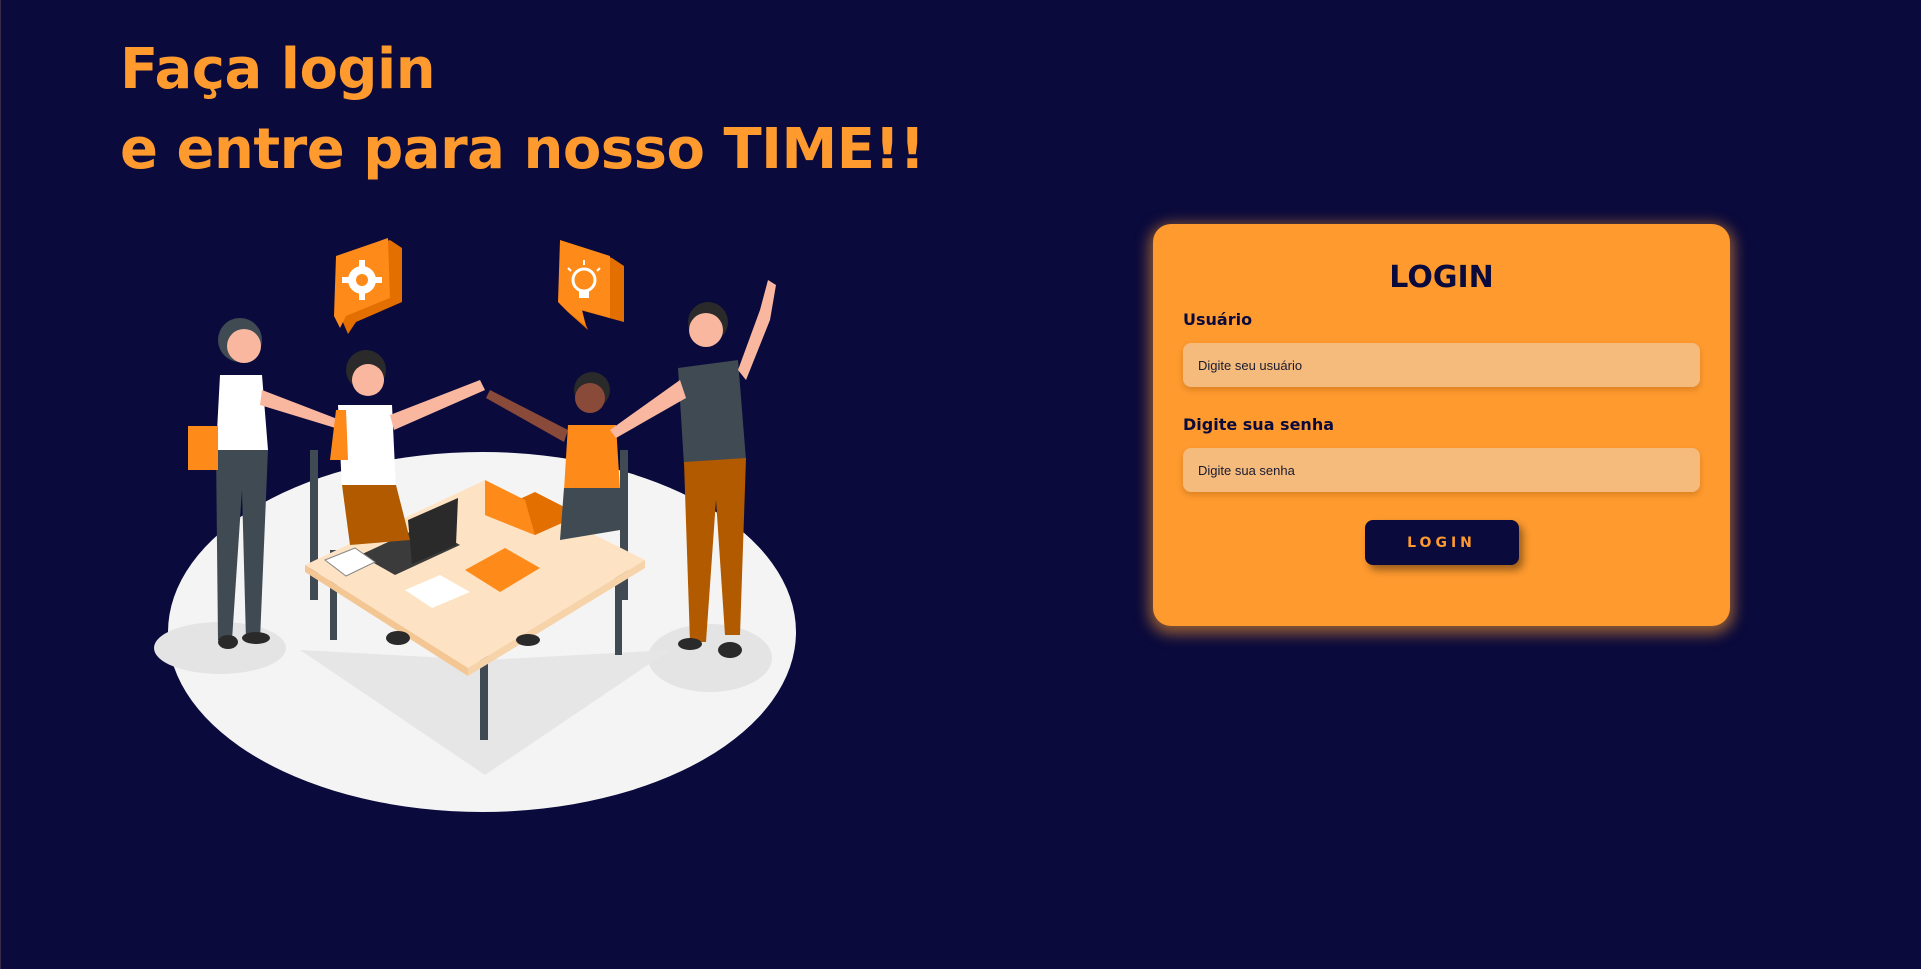 The width and height of the screenshot is (1921, 969). What do you see at coordinates (591, 285) in the screenshot?
I see `lightbulb-bubble-icon` at bounding box center [591, 285].